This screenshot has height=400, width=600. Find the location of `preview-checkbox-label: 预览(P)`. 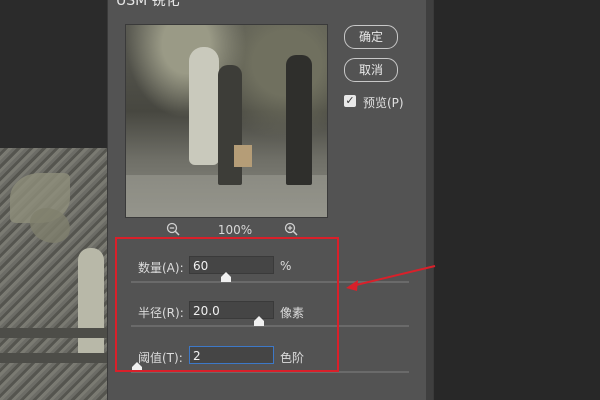

preview-checkbox-label: 预览(P) is located at coordinates (383, 103).